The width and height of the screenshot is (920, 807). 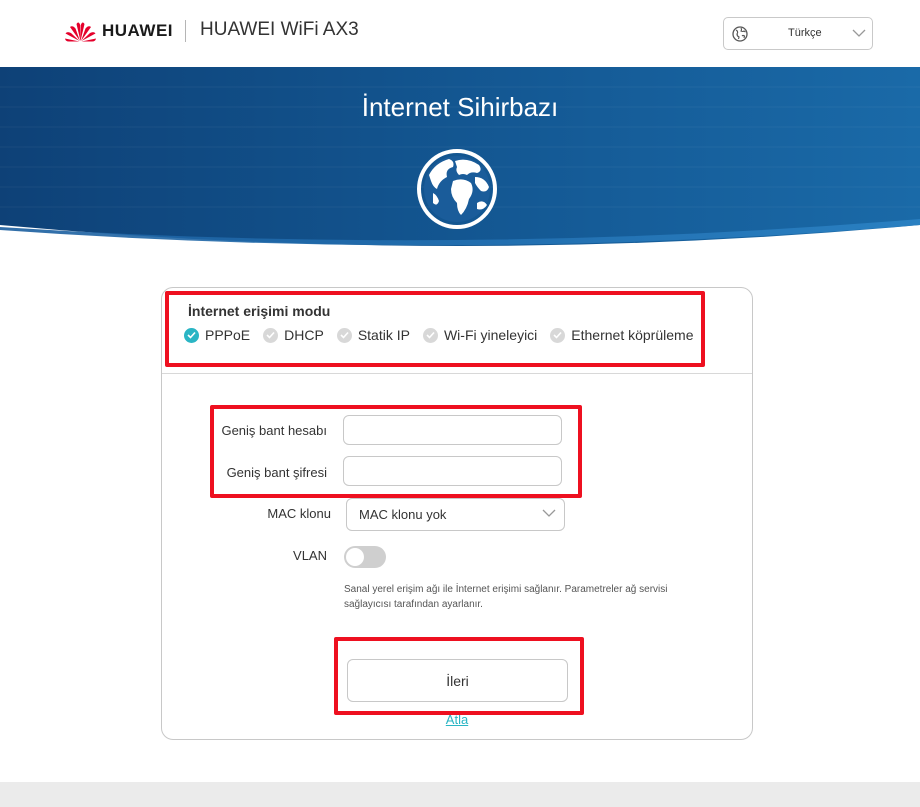 What do you see at coordinates (279, 29) in the screenshot?
I see `product-name: HUAWEI WiFi AX3` at bounding box center [279, 29].